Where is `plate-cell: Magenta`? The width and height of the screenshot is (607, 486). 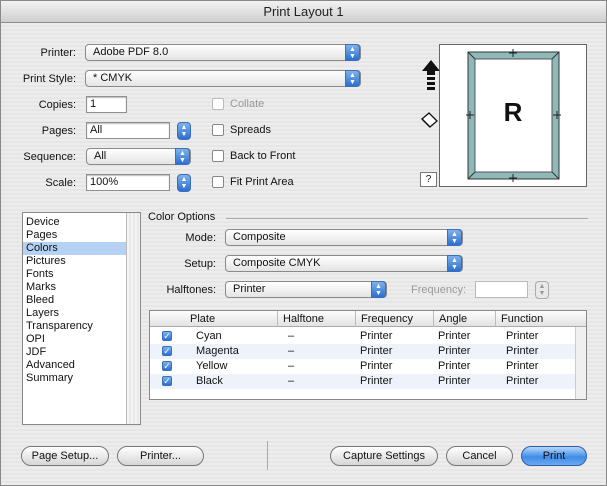
plate-cell: Magenta is located at coordinates (217, 351).